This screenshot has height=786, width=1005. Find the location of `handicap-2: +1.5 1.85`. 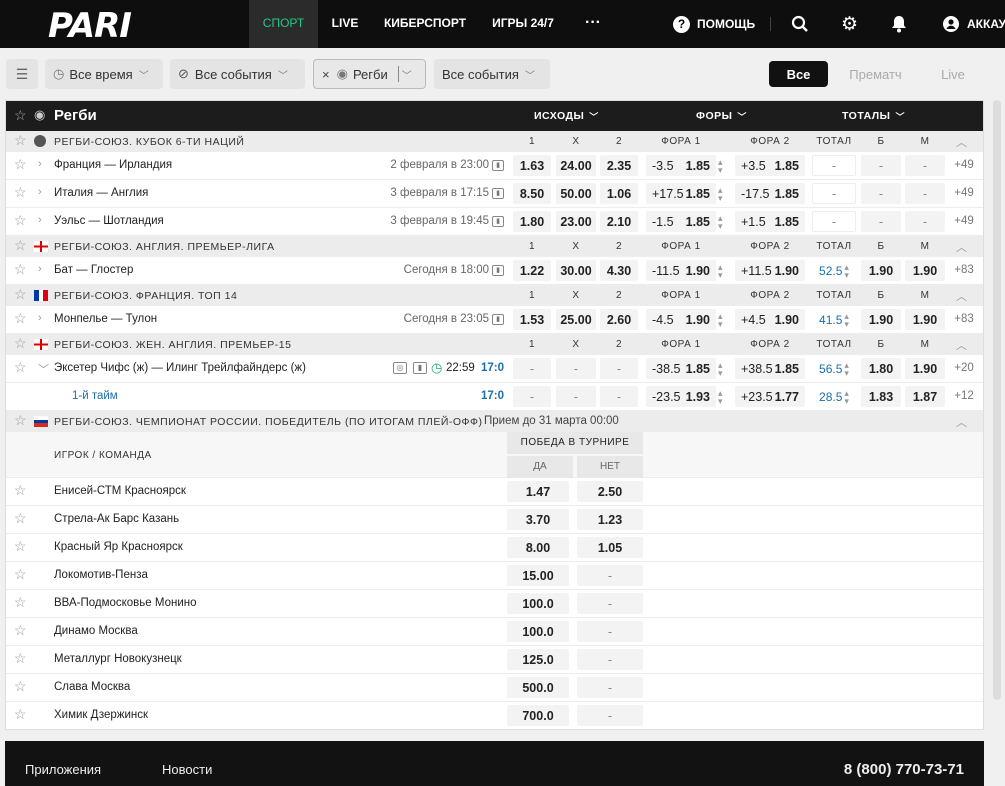

handicap-2: +1.5 1.85 is located at coordinates (770, 221).